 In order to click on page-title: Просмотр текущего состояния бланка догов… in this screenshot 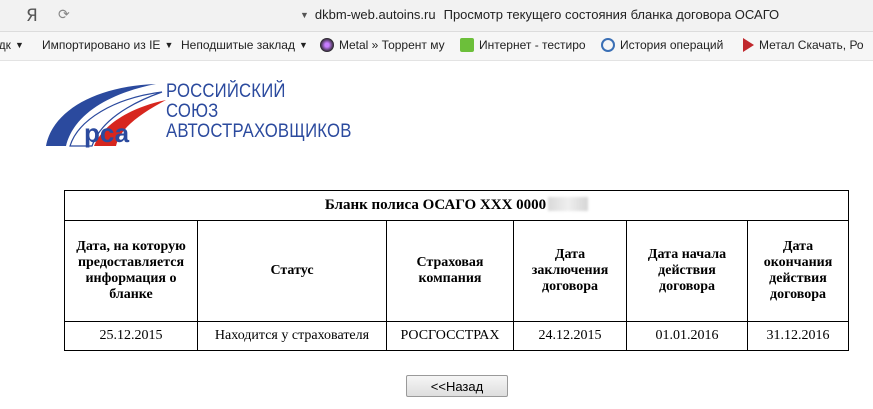, I will do `click(611, 14)`.